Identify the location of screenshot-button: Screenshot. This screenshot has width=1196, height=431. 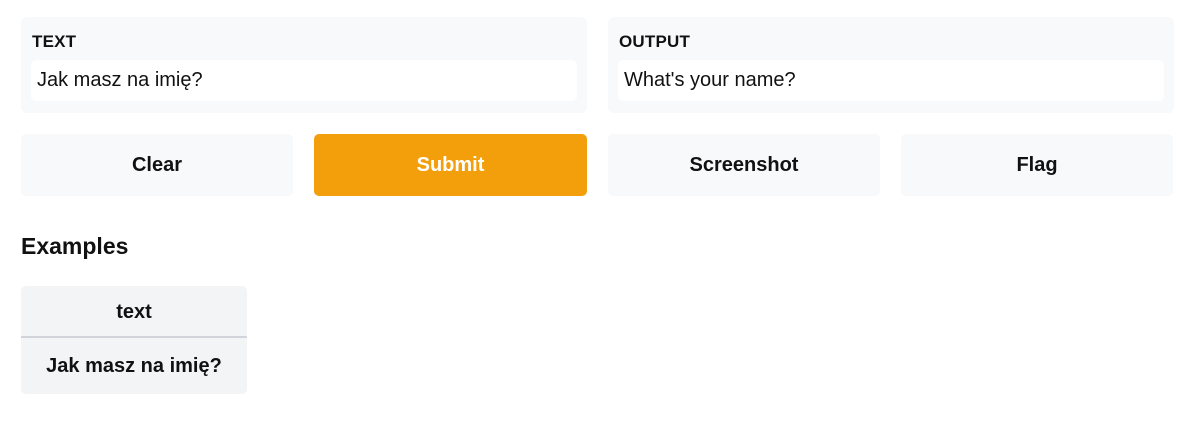
(744, 165).